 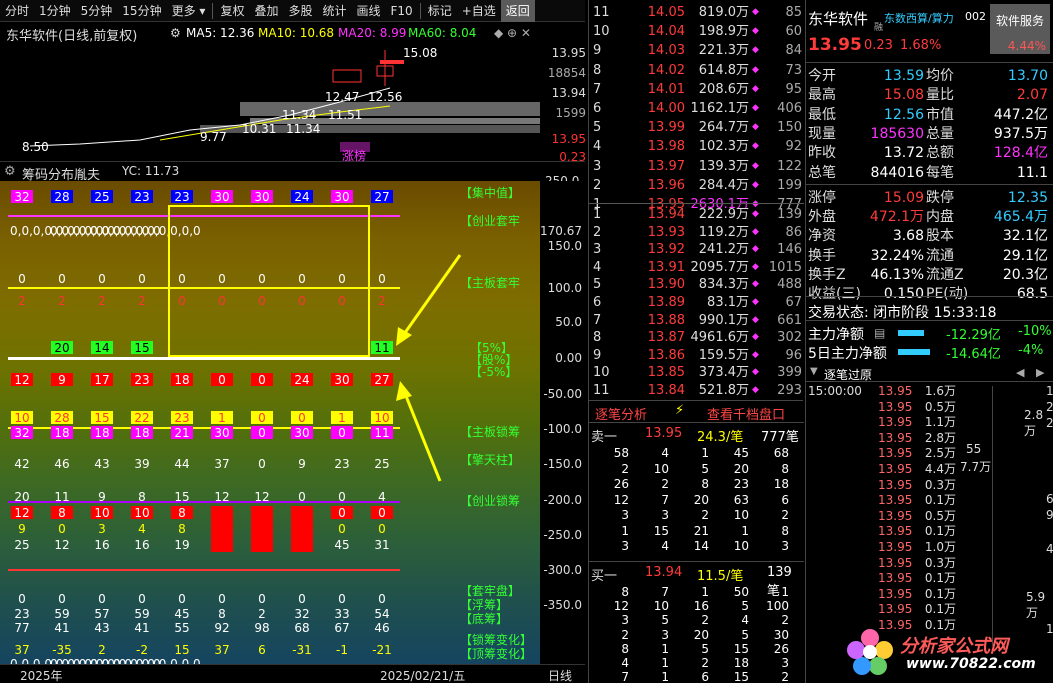 What do you see at coordinates (1040, 372) in the screenshot?
I see `next-icon: ▶` at bounding box center [1040, 372].